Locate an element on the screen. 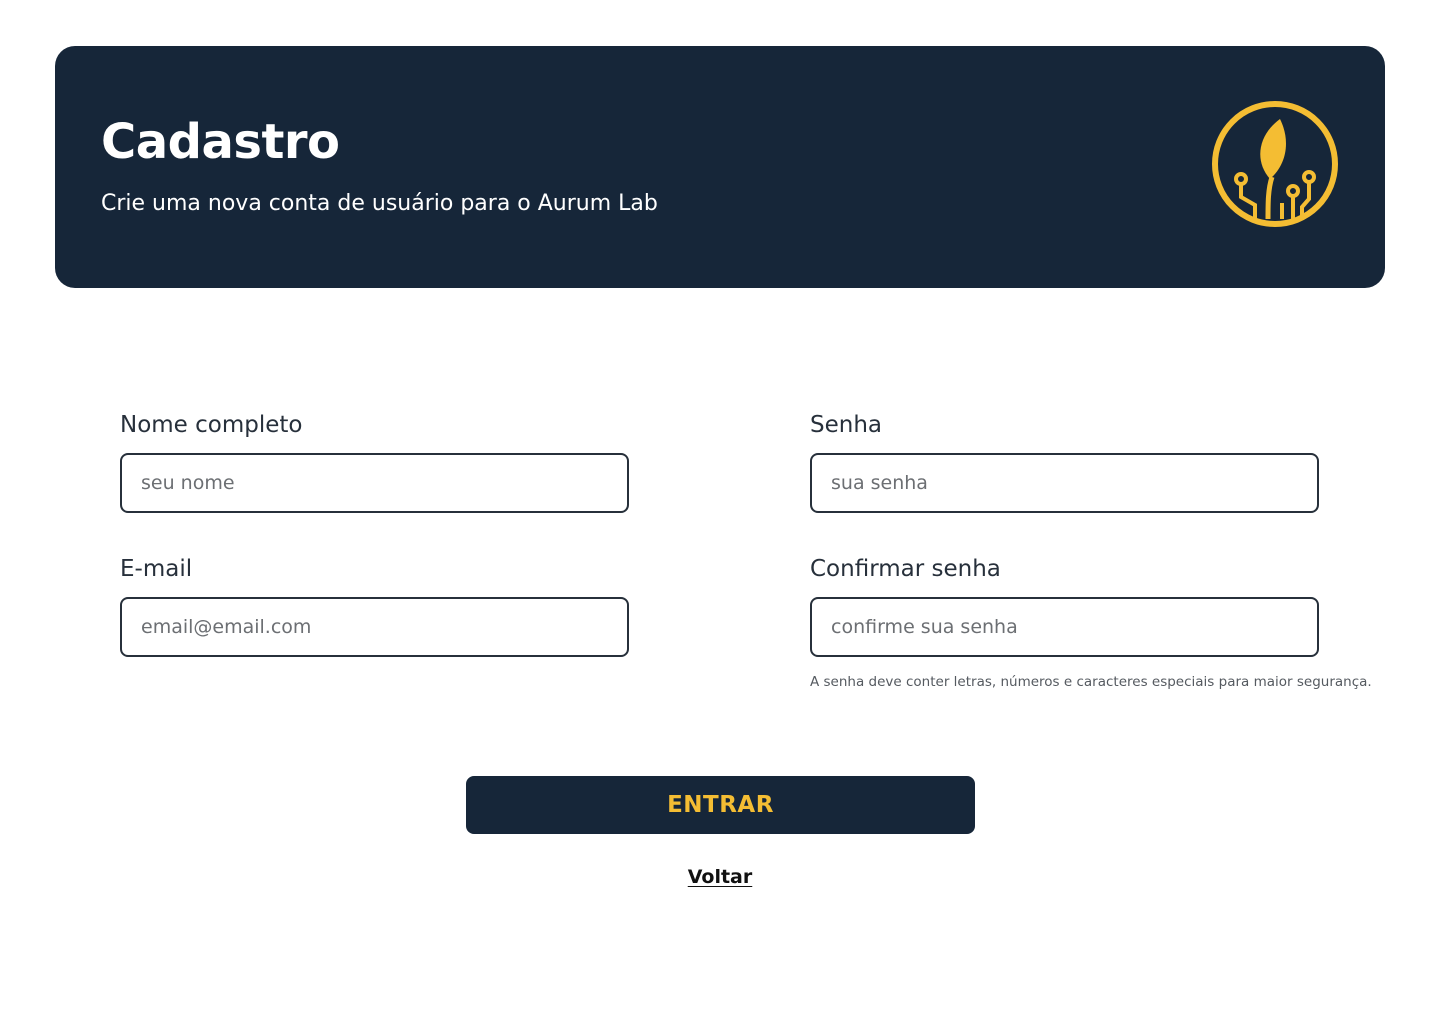 This screenshot has width=1440, height=1024. email-label: E-mail is located at coordinates (156, 569).